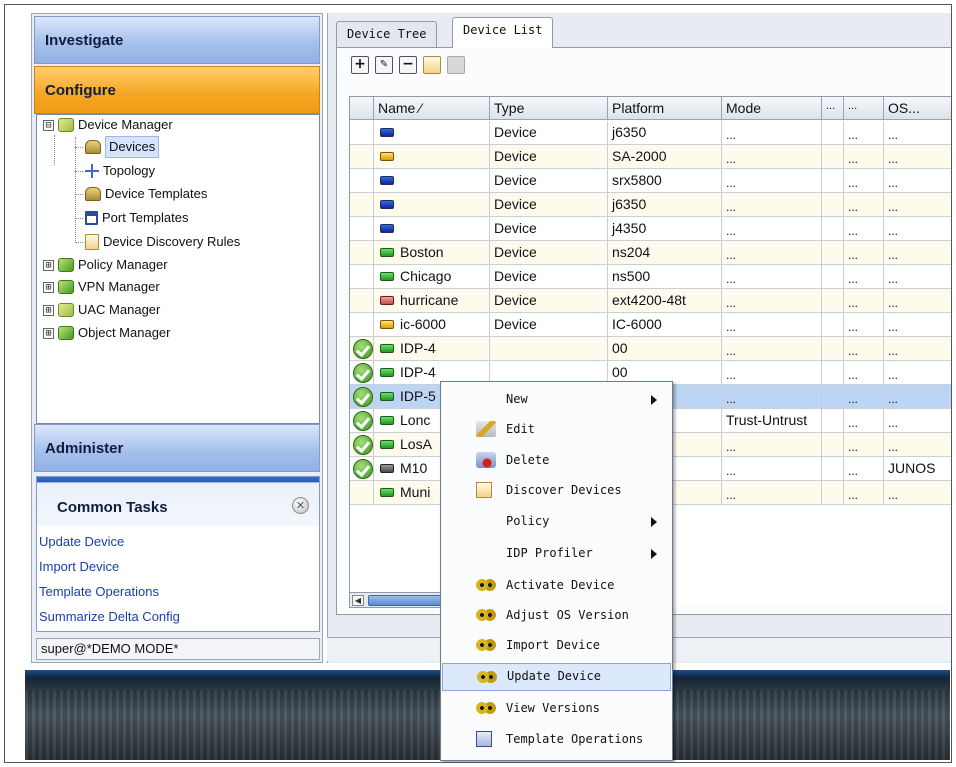  What do you see at coordinates (556, 709) in the screenshot?
I see `menu-item-view-versions: View Versions` at bounding box center [556, 709].